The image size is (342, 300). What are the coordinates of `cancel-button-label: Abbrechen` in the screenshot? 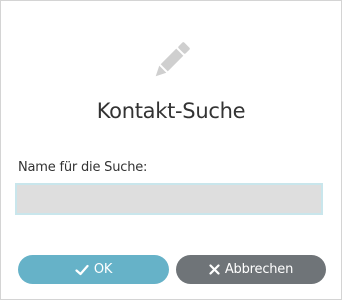 It's located at (259, 269).